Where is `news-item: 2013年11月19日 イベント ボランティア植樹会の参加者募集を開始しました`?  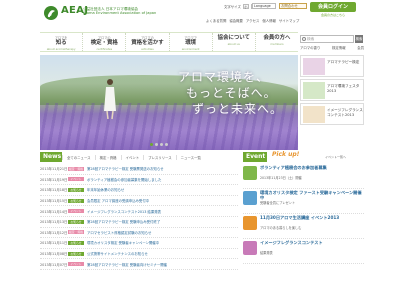
news-item: 2013年11月19日 イベント ボランティア植樹会の参加者募集を開始しました is located at coordinates (139, 180).